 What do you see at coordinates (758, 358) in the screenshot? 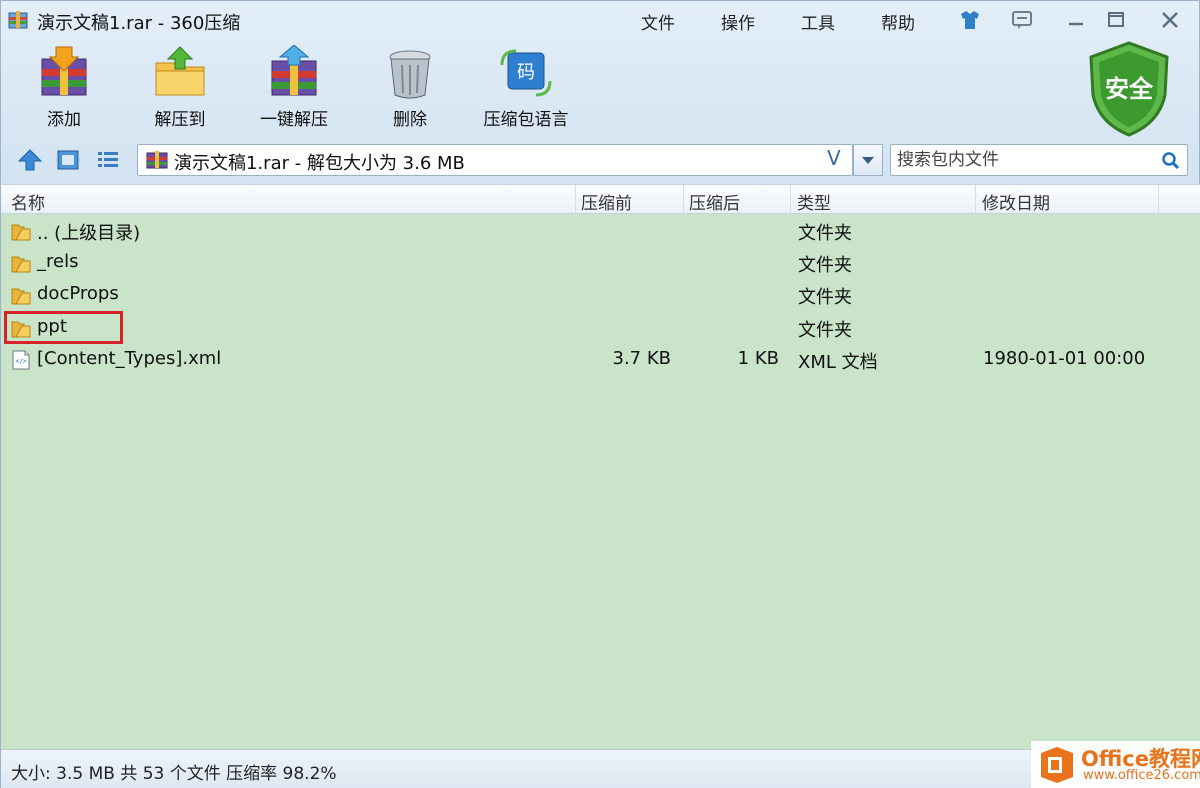
I see `item-packed-size: 1 KB` at bounding box center [758, 358].